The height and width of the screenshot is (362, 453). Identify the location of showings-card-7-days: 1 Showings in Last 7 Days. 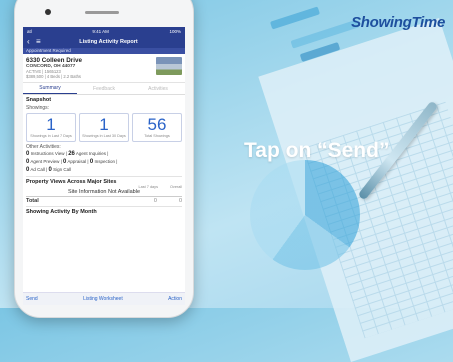
(51, 127).